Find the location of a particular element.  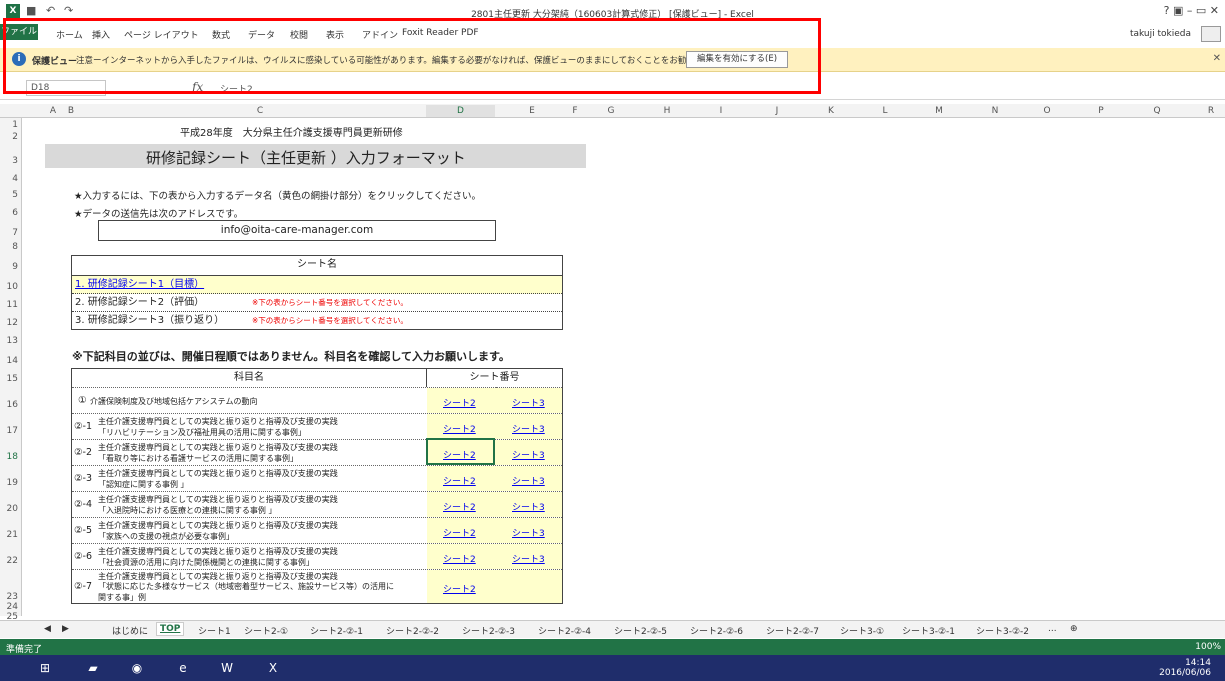

avatar is located at coordinates (1211, 34).